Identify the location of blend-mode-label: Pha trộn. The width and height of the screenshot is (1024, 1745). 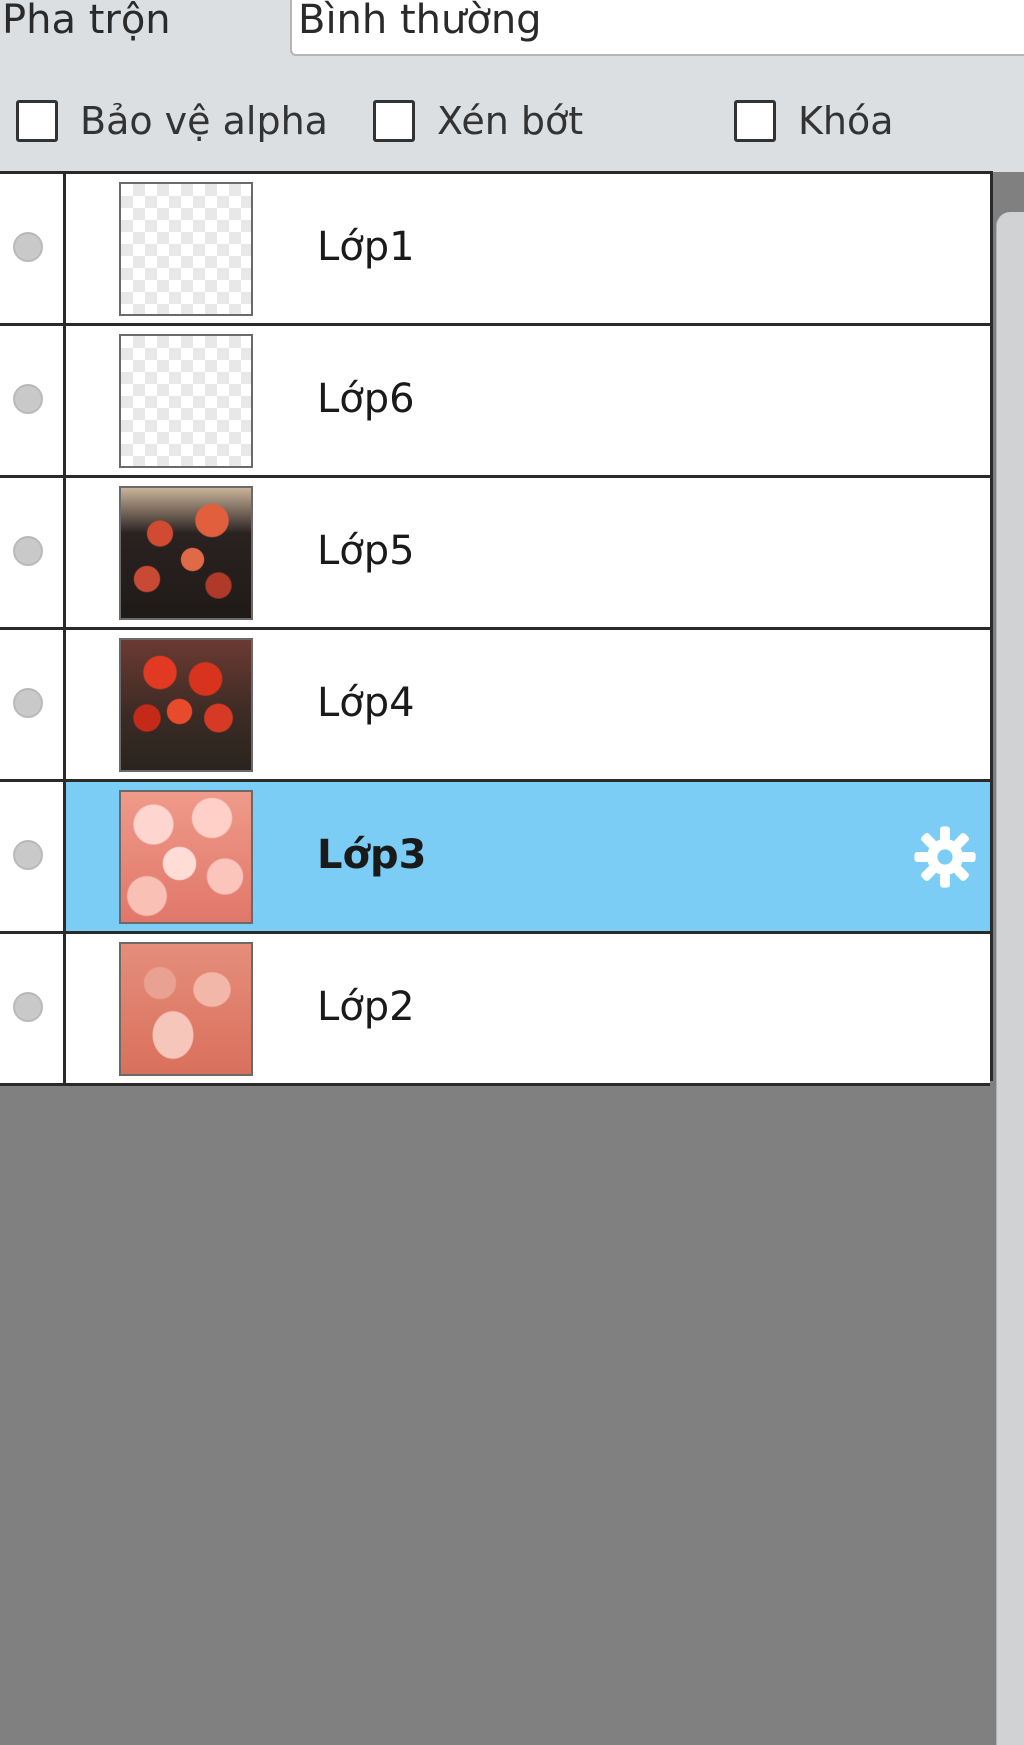
(86, 21).